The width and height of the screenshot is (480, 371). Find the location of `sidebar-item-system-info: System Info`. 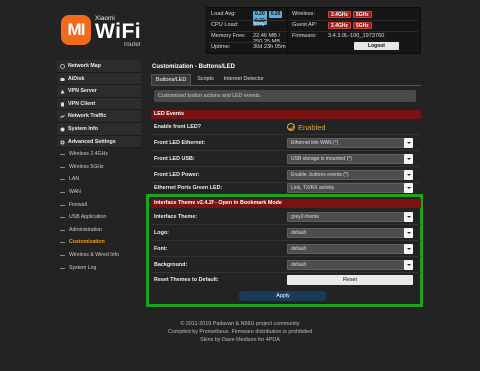

sidebar-item-system-info: System Info is located at coordinates (99, 129).